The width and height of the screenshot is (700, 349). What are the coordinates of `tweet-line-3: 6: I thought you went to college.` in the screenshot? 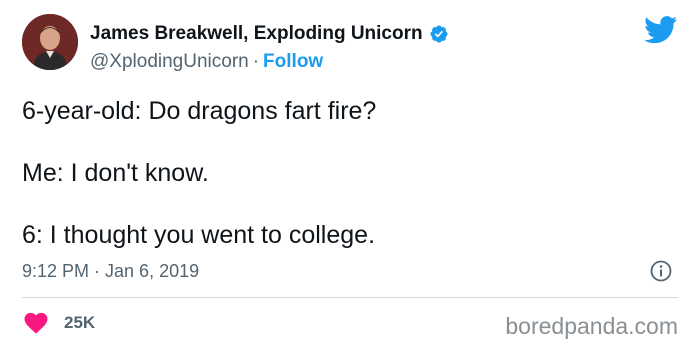 It's located at (199, 235).